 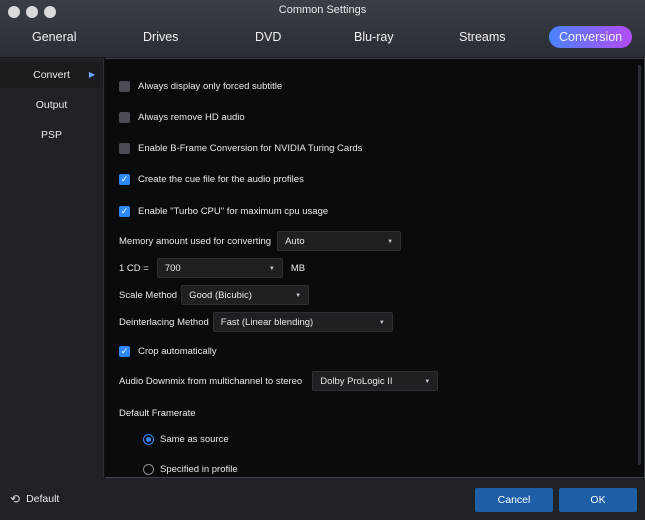 What do you see at coordinates (15, 499) in the screenshot?
I see `reset-icon: ⟲` at bounding box center [15, 499].